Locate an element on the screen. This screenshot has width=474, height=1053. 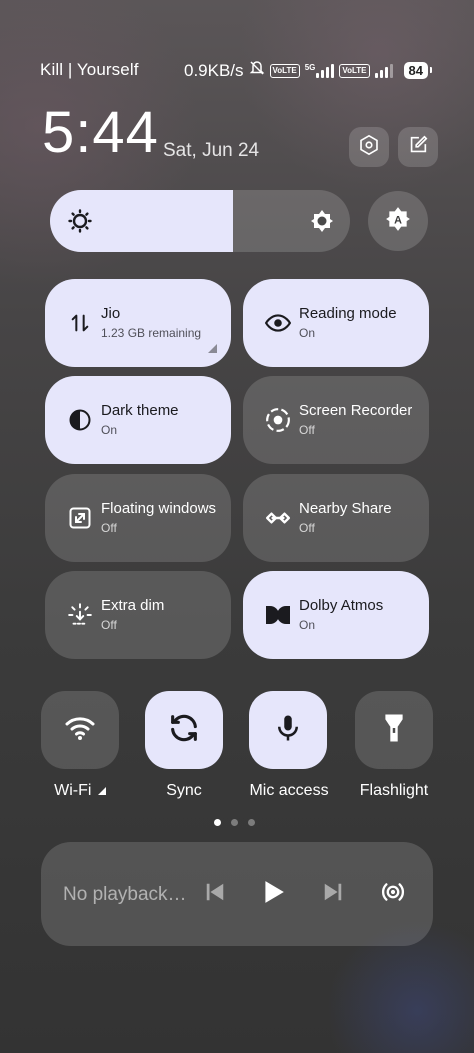
audio-output-button is located at coordinates (393, 894).